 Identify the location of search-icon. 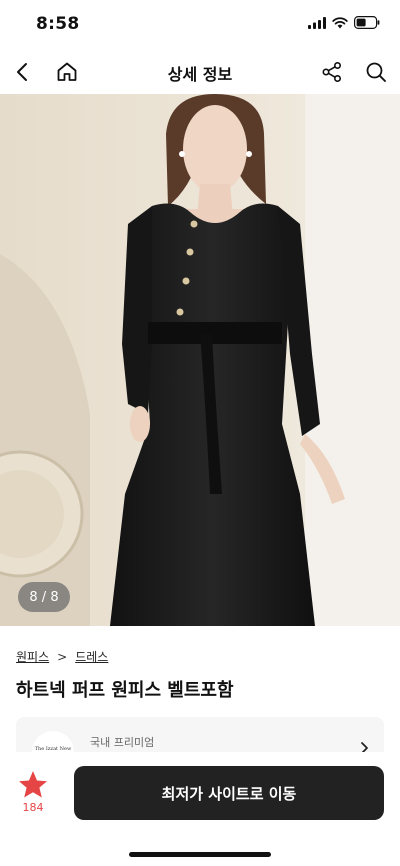
(376, 72).